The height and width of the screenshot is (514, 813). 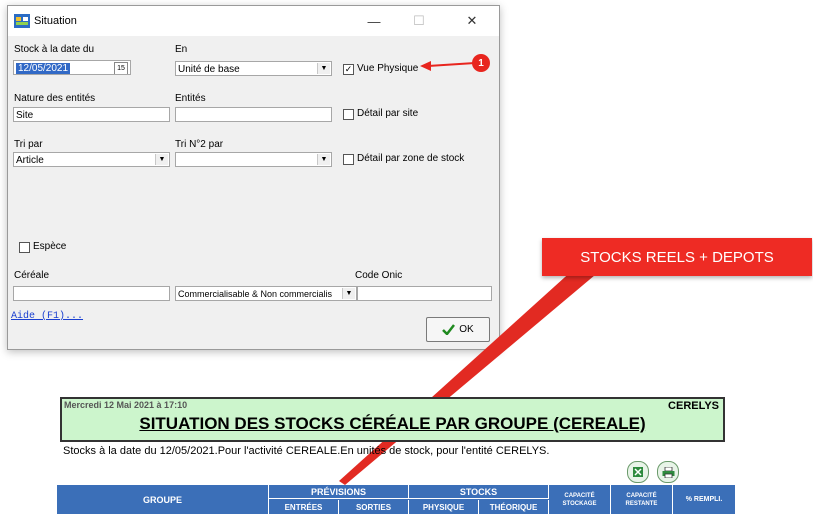 I want to click on col-groupe: GROUPE, so click(x=163, y=499).